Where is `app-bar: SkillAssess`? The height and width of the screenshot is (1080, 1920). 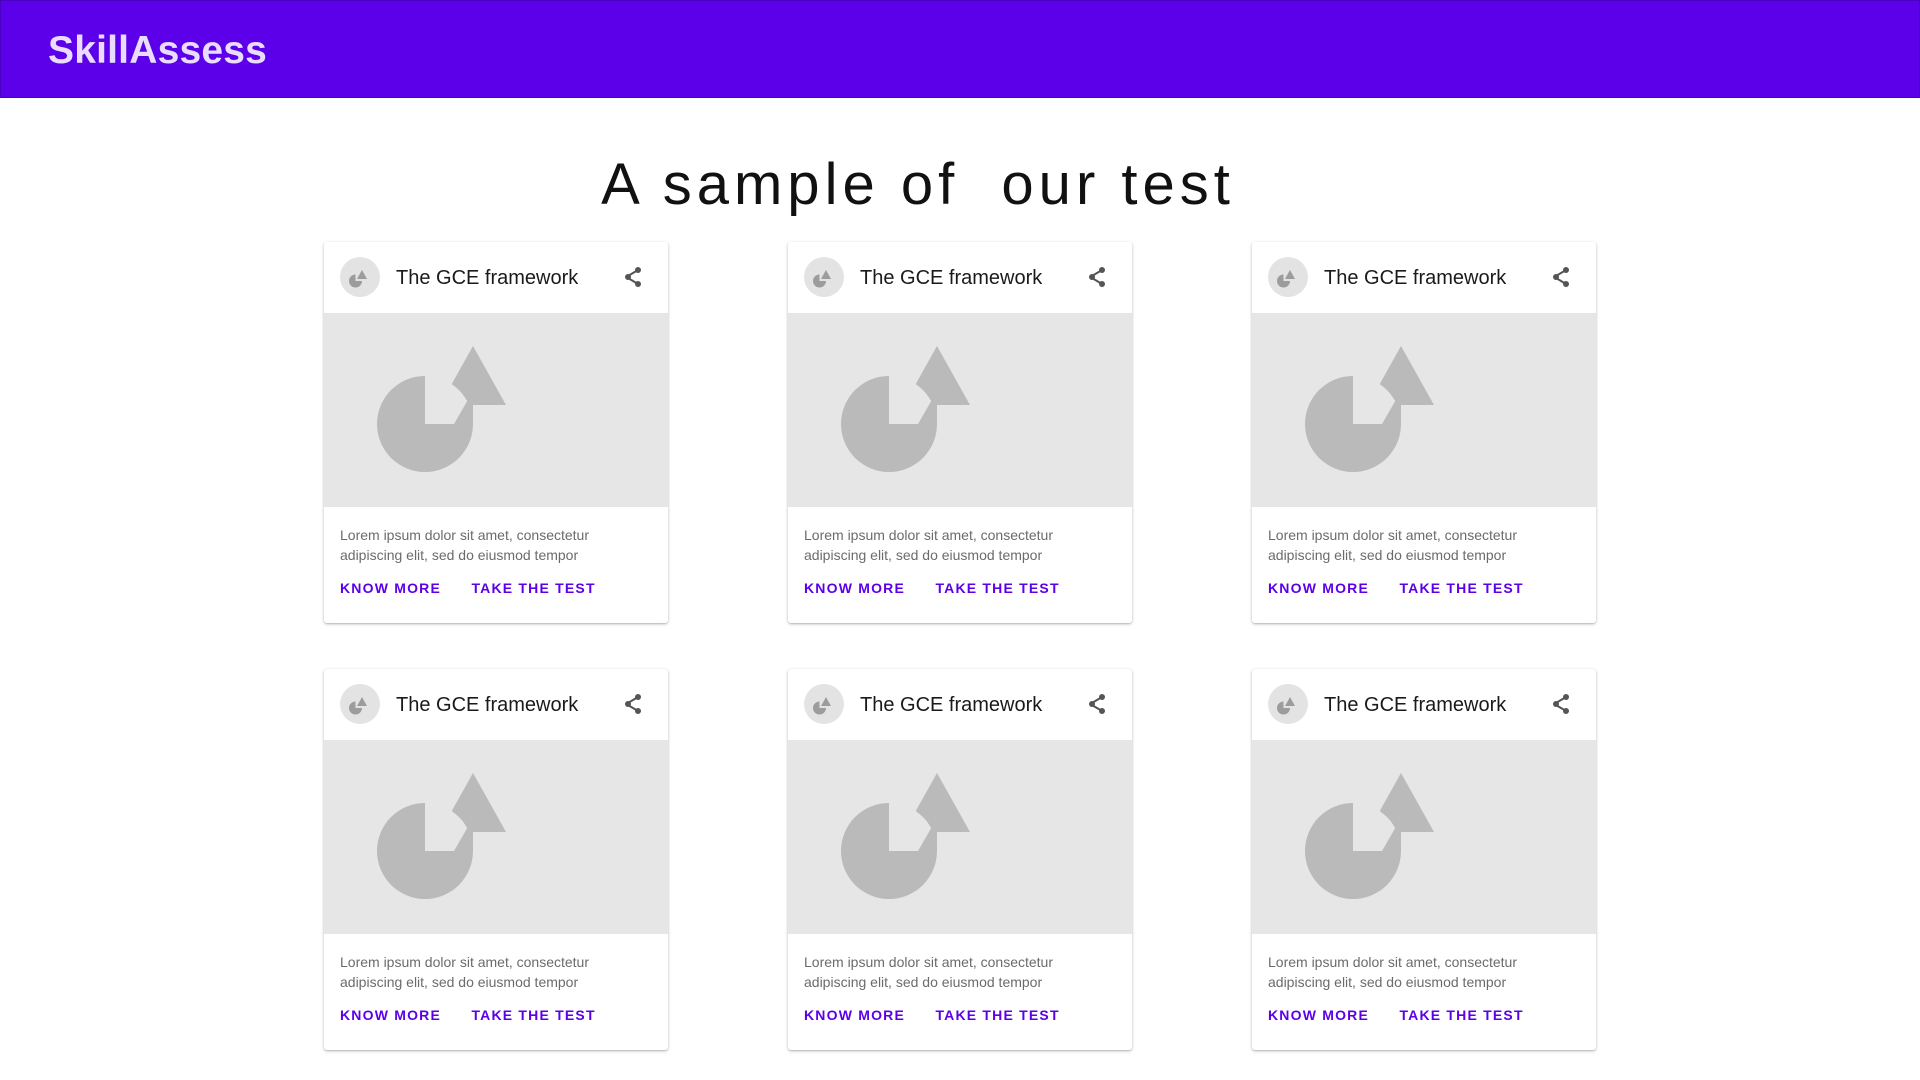 app-bar: SkillAssess is located at coordinates (960, 49).